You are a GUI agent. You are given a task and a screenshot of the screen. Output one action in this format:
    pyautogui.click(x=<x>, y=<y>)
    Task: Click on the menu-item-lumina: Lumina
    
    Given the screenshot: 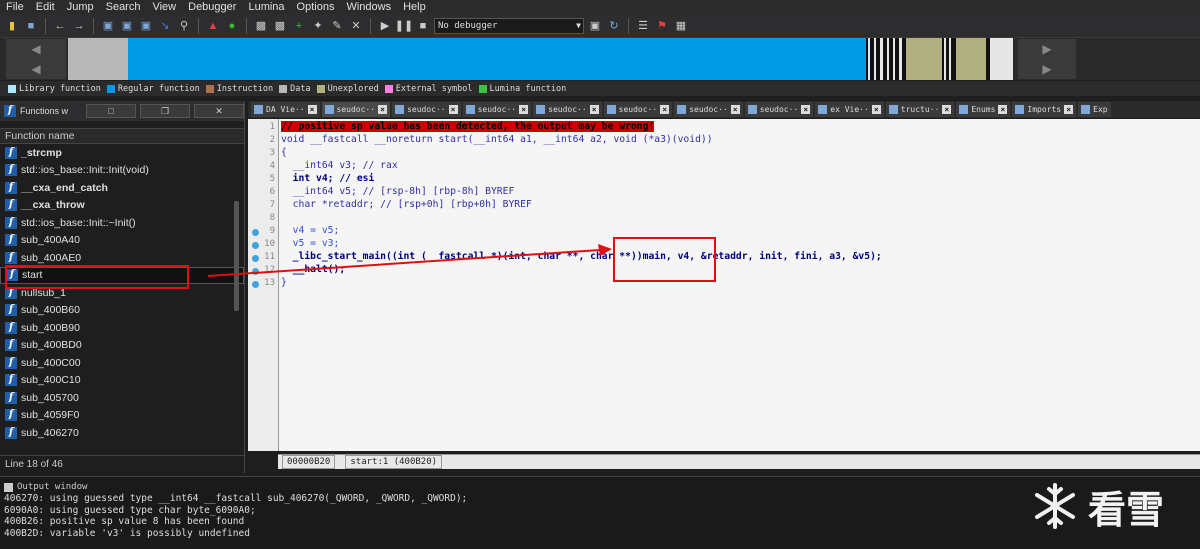 What is the action you would take?
    pyautogui.click(x=266, y=7)
    